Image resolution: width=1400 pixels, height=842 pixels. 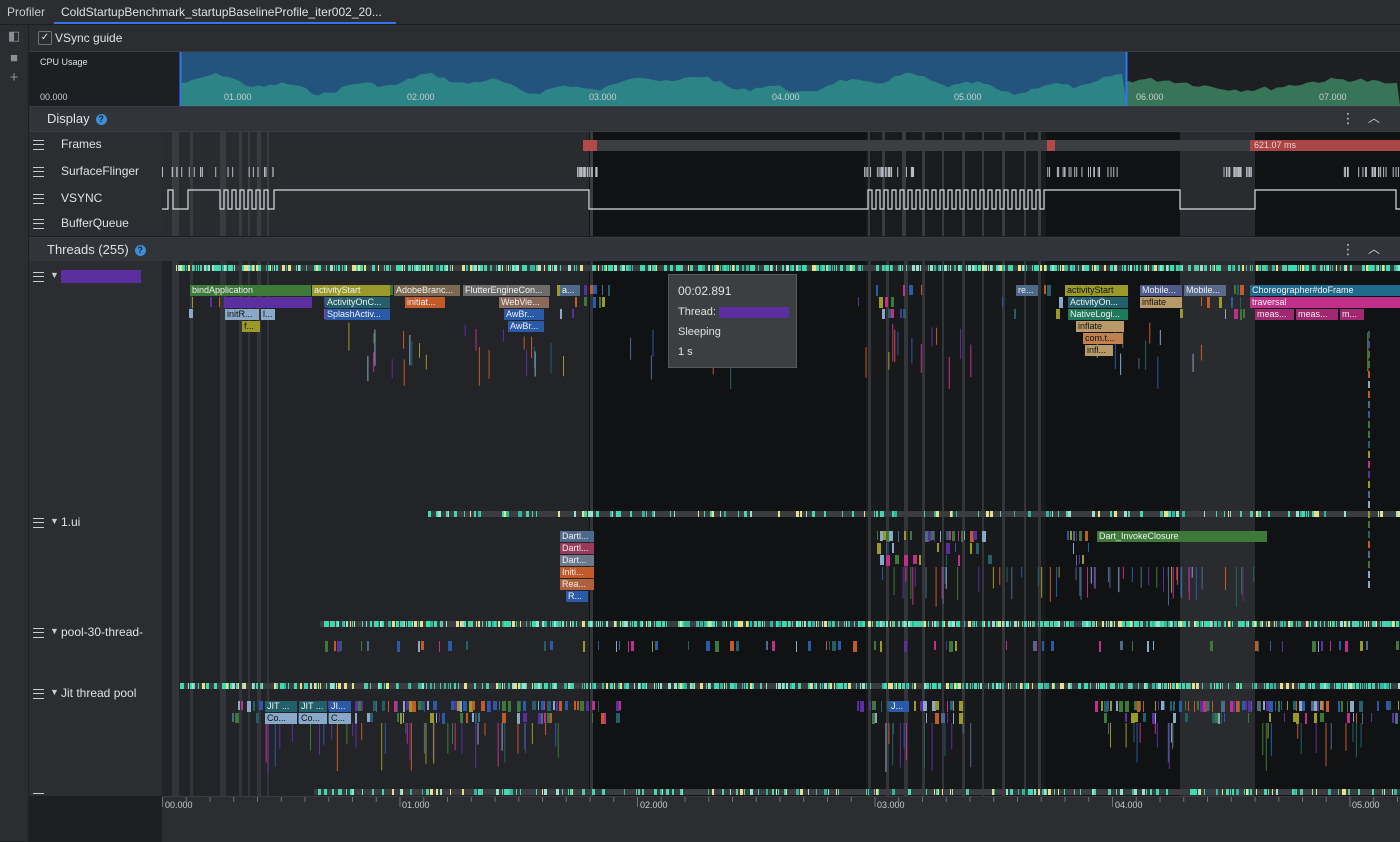 I want to click on thread-track-pool-30: ▼ pool-30-thread-, so click(x=95, y=633).